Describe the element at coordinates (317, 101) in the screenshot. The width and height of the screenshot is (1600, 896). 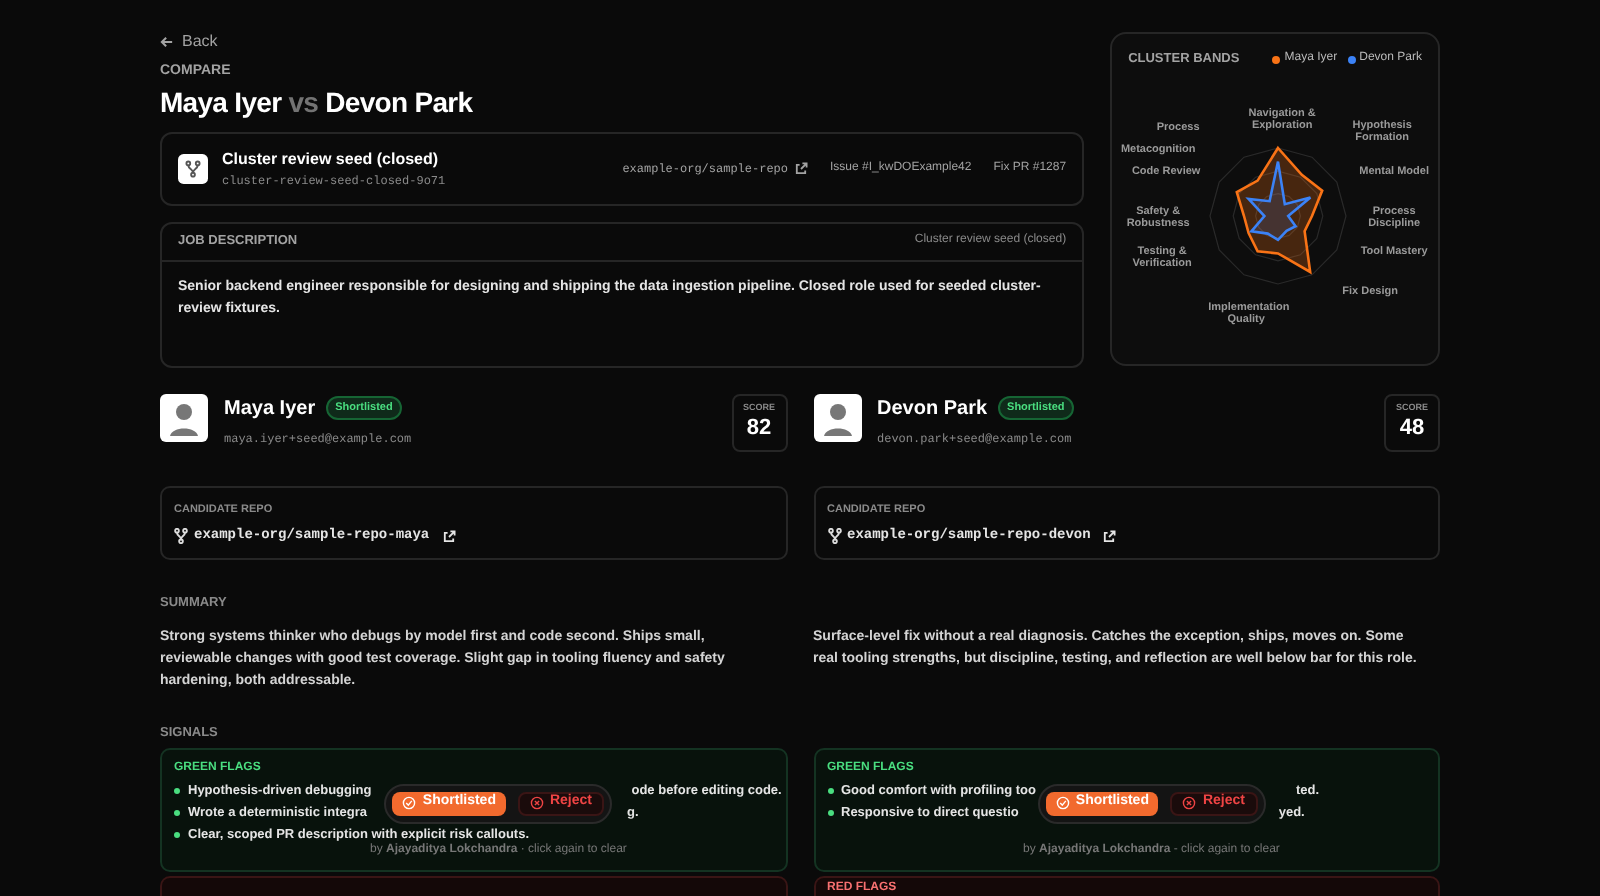
I see `page-title: Maya Iyer vs Devon Park` at that location.